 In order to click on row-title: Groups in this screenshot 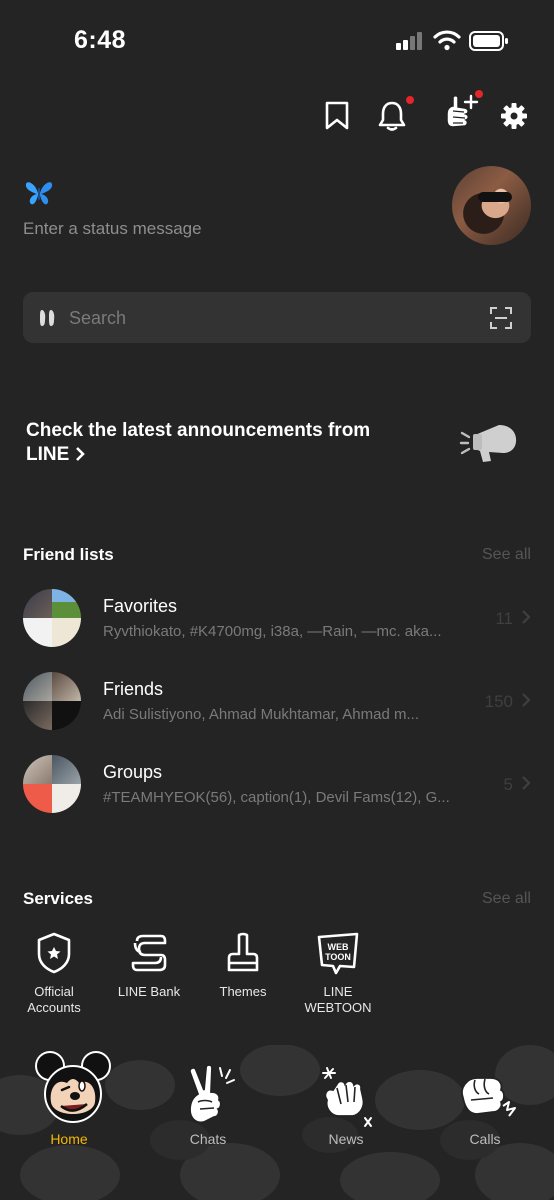, I will do `click(133, 772)`.